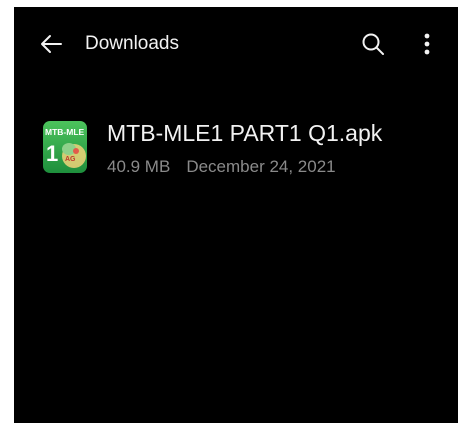 The width and height of the screenshot is (466, 423). I want to click on search-button, so click(373, 44).